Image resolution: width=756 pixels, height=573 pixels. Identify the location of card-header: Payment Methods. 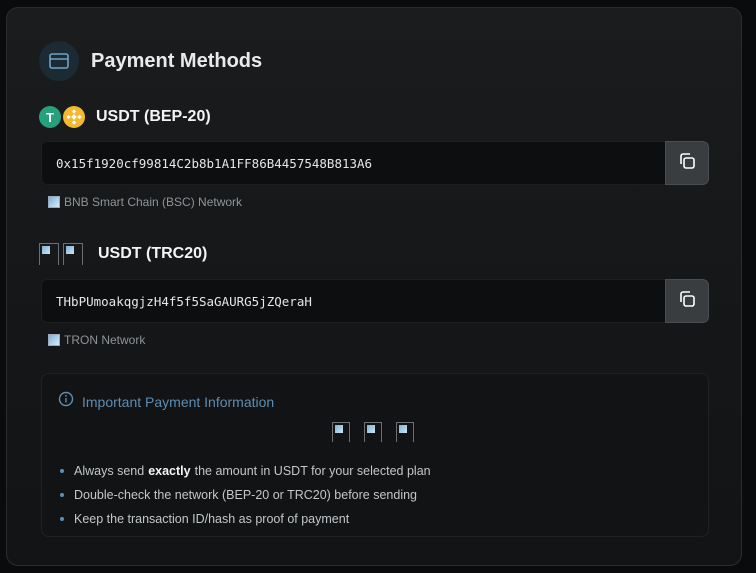
(150, 61).